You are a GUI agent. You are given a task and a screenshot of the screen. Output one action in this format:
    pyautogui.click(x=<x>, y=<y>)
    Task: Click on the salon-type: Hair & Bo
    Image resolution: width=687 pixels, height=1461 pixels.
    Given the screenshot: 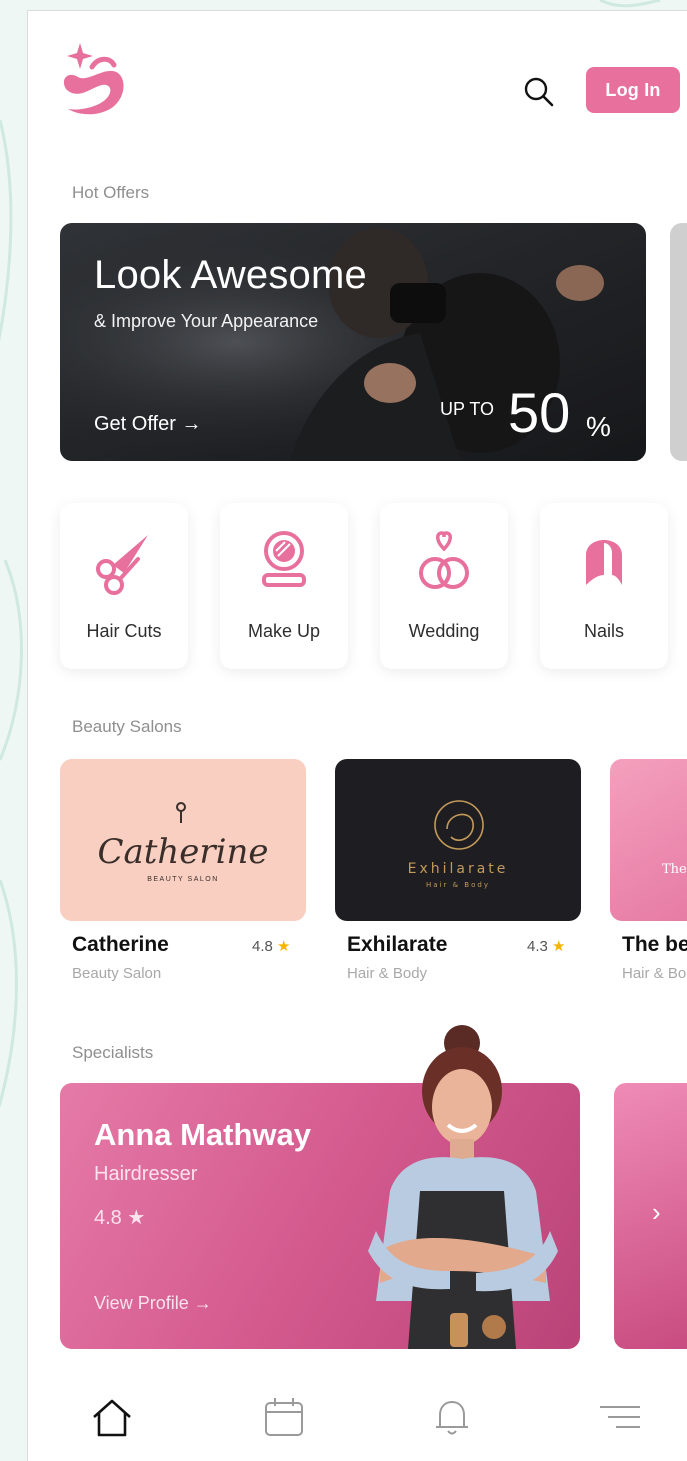 What is the action you would take?
    pyautogui.click(x=654, y=973)
    